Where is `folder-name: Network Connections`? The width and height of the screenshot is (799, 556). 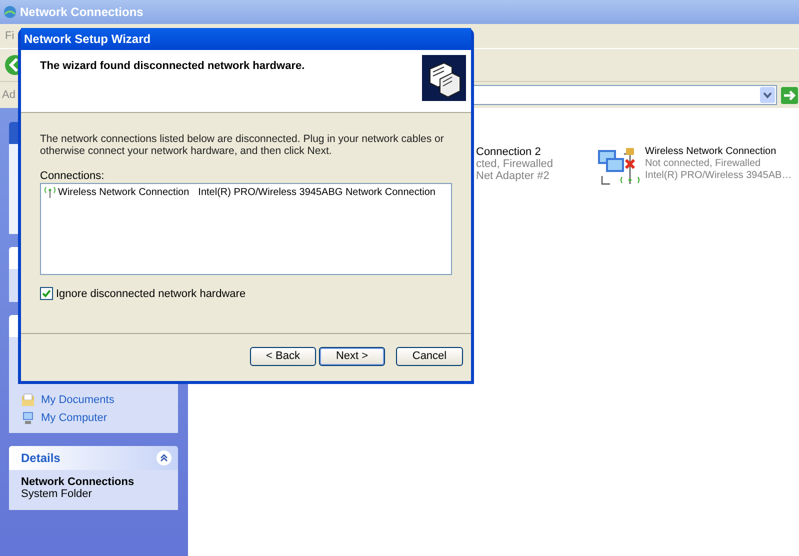
folder-name: Network Connections is located at coordinates (78, 482).